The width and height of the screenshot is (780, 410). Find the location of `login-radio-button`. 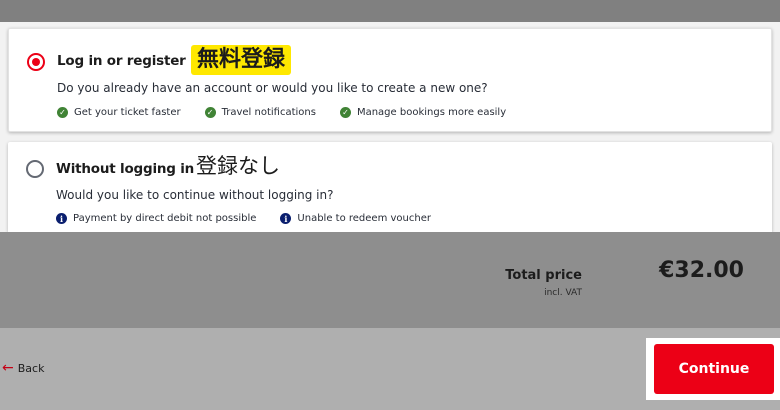

login-radio-button is located at coordinates (36, 62).